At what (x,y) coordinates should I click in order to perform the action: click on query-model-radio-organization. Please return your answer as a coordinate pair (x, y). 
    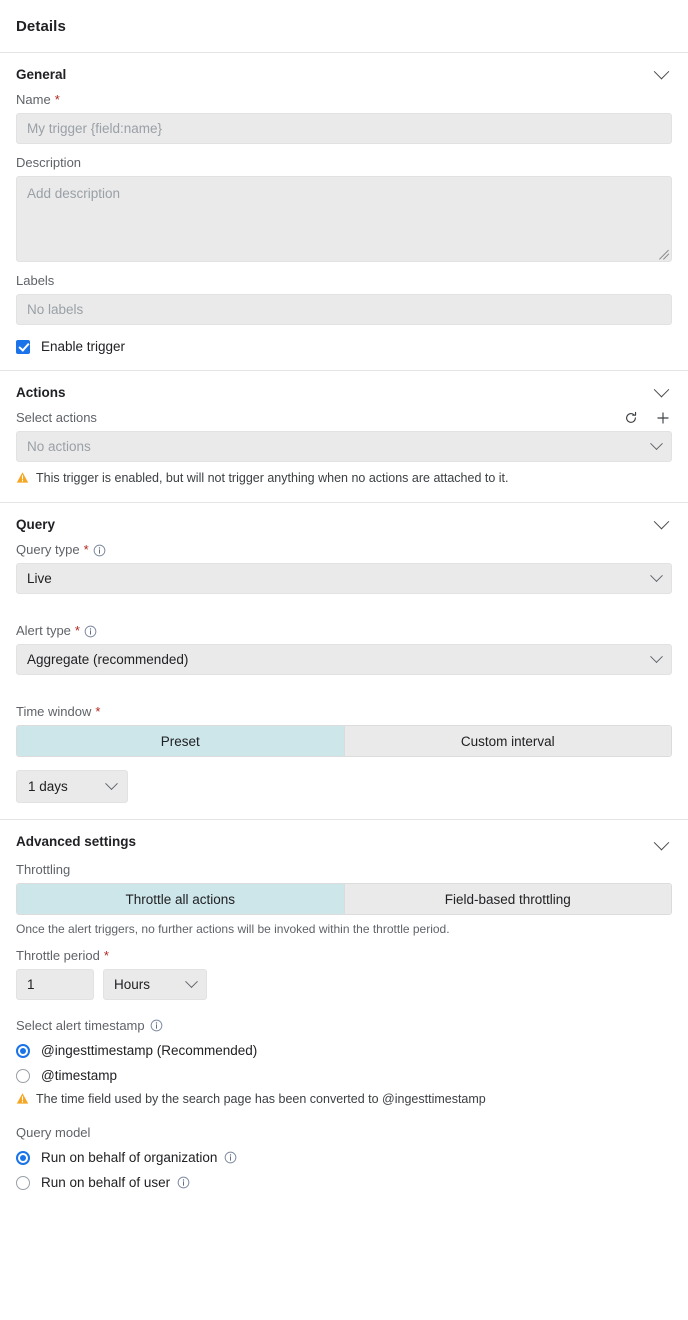
    Looking at the image, I should click on (23, 1157).